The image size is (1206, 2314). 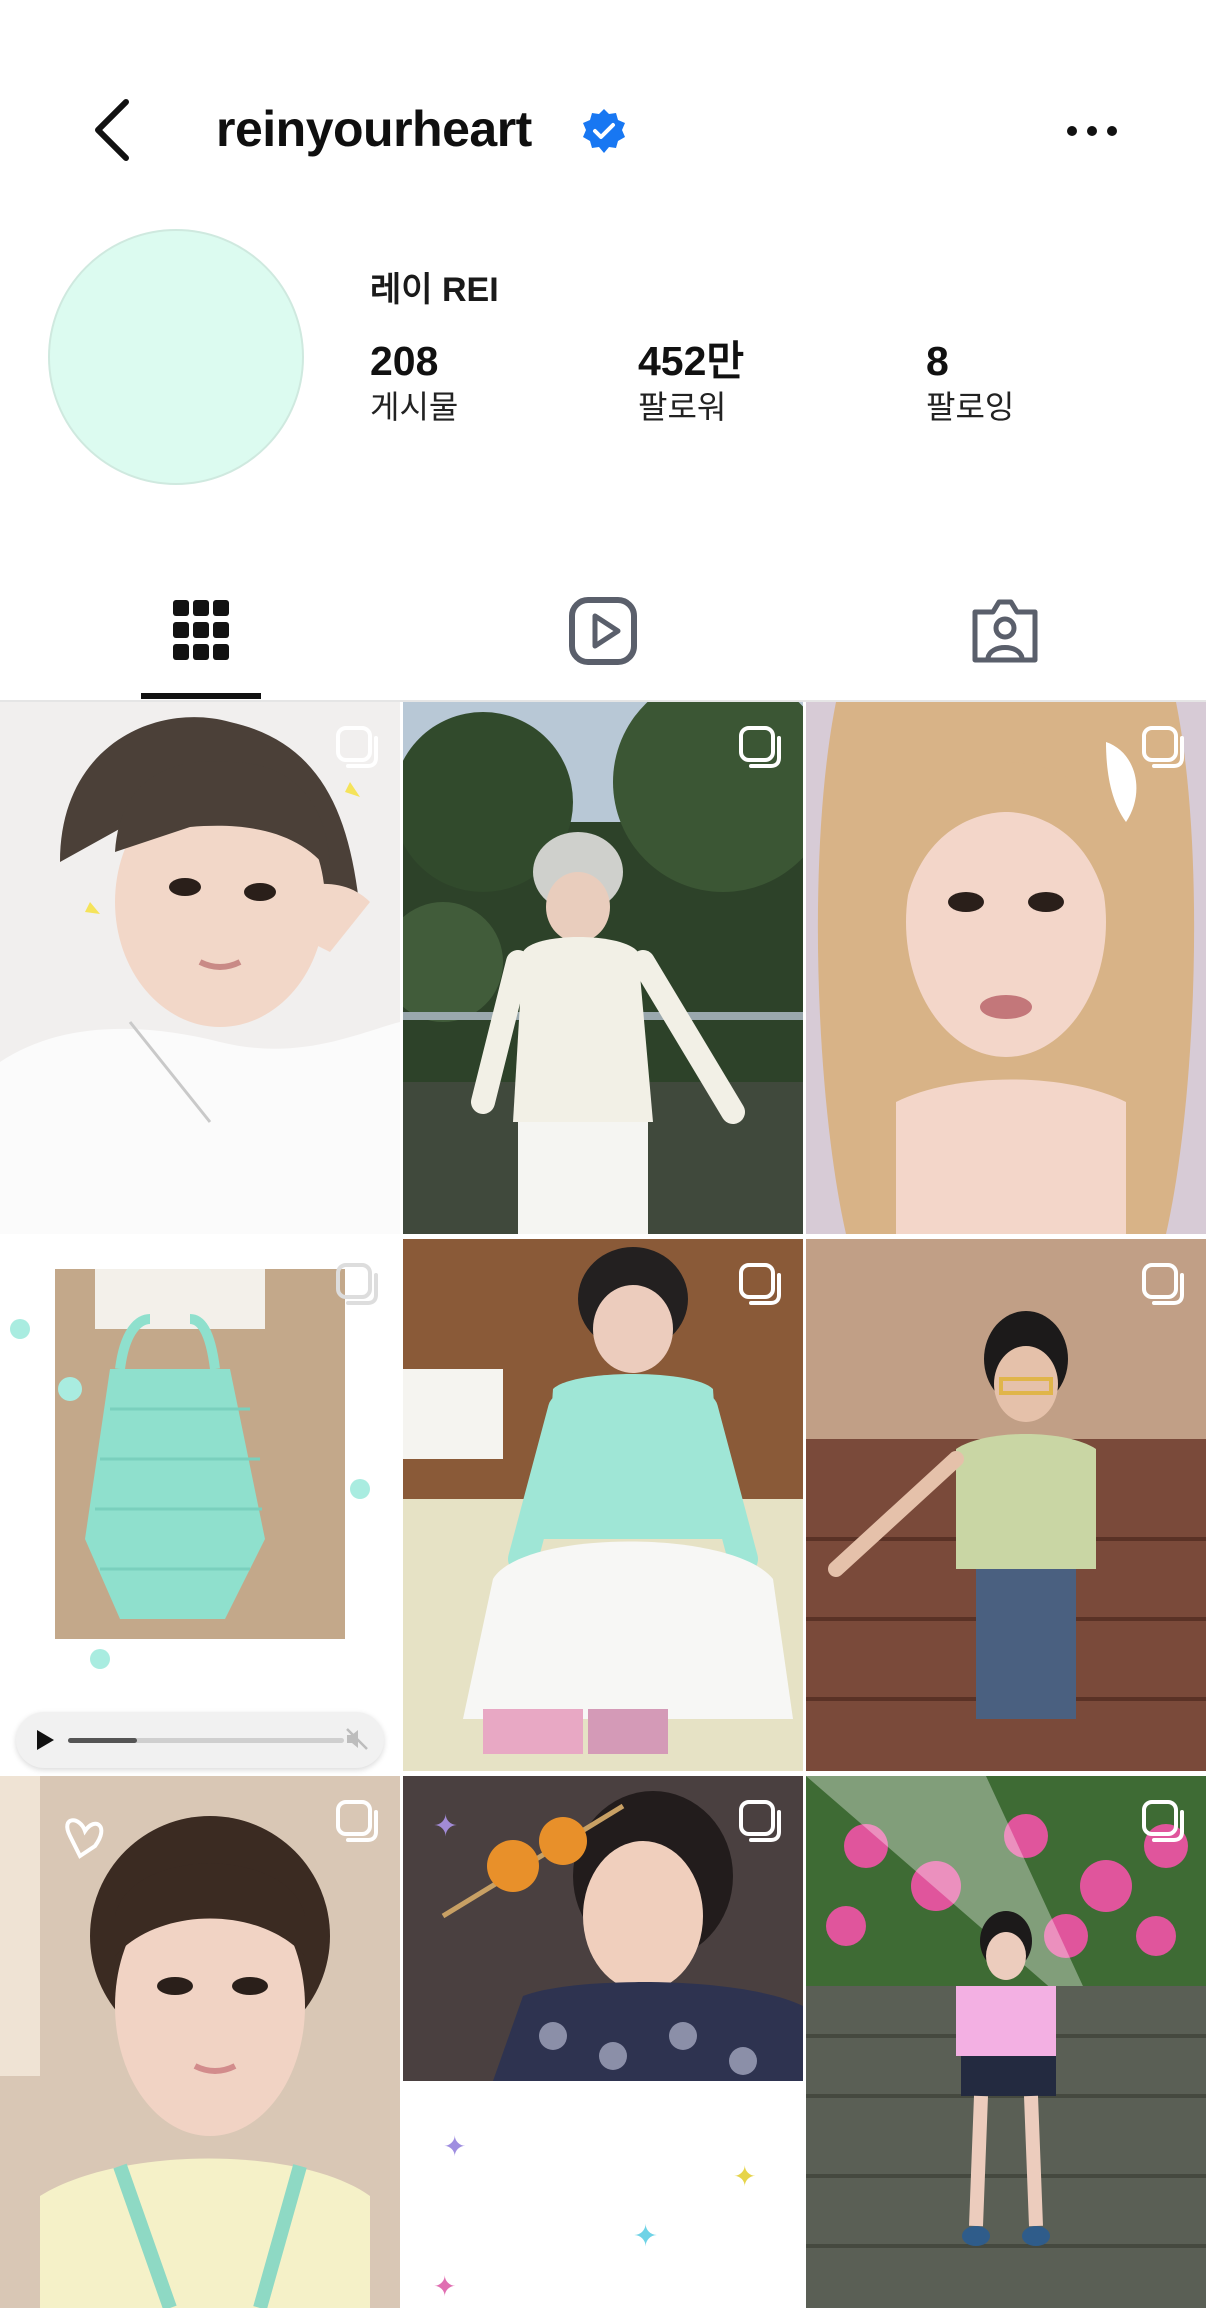 I want to click on followers-count-stat: 452만 팔로워, so click(x=691, y=382).